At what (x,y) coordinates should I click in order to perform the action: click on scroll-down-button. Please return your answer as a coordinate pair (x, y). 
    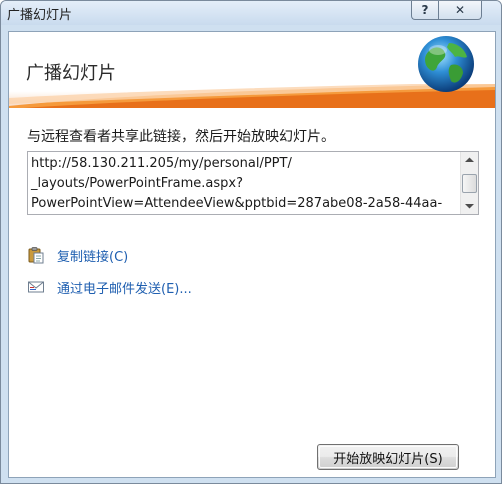
    Looking at the image, I should click on (469, 206).